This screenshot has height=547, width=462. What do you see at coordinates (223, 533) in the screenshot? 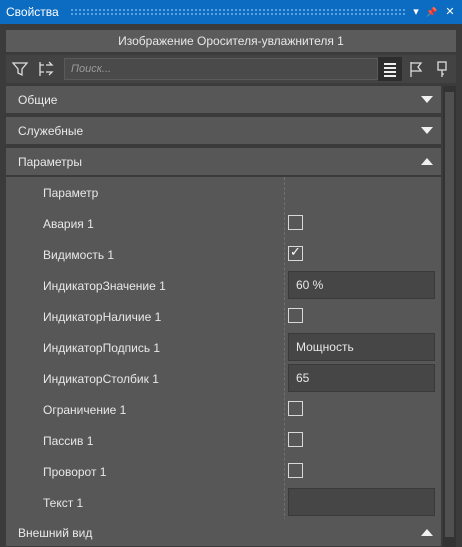
I see `section-appearance: Внешний вид` at bounding box center [223, 533].